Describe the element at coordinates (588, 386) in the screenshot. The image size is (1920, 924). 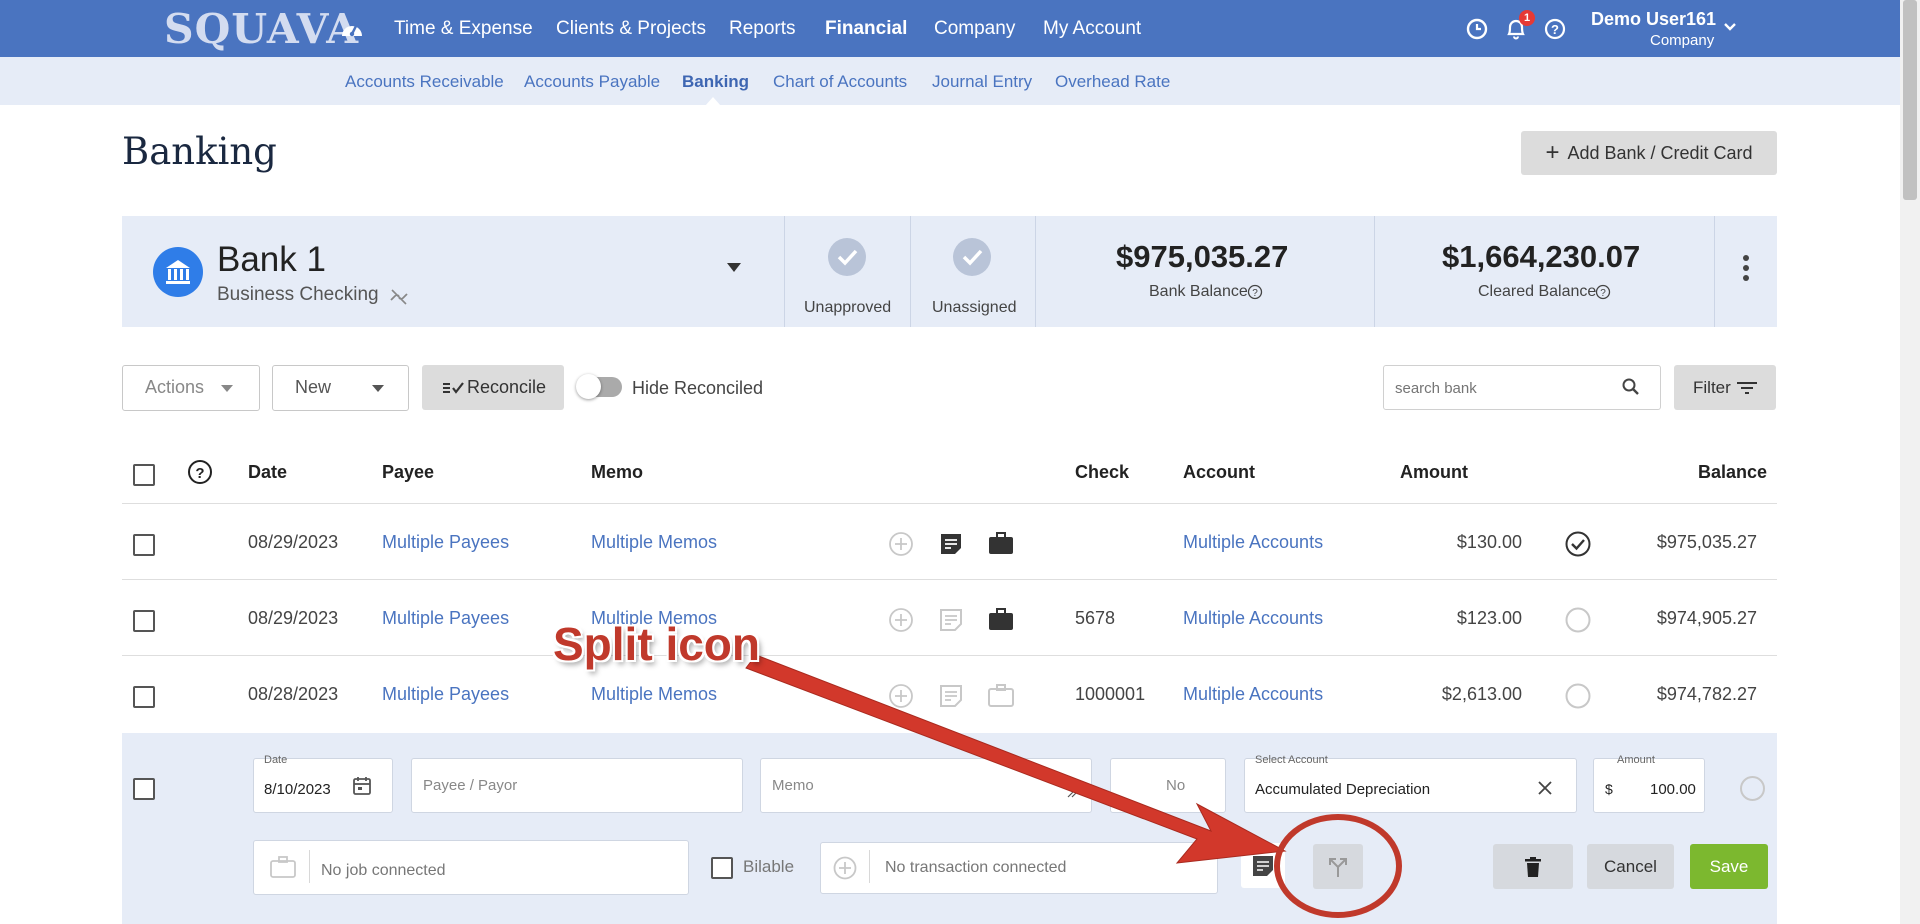
I see `toggle-knob` at that location.